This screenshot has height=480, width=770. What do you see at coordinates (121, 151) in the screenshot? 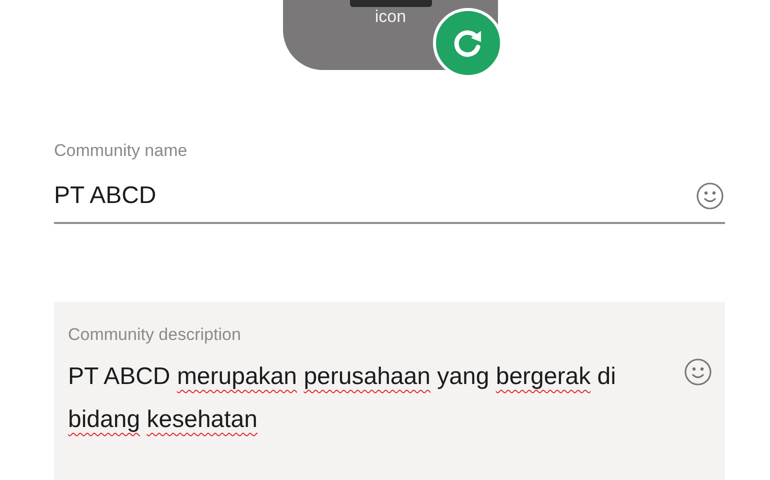
I see `field-label: Community name` at bounding box center [121, 151].